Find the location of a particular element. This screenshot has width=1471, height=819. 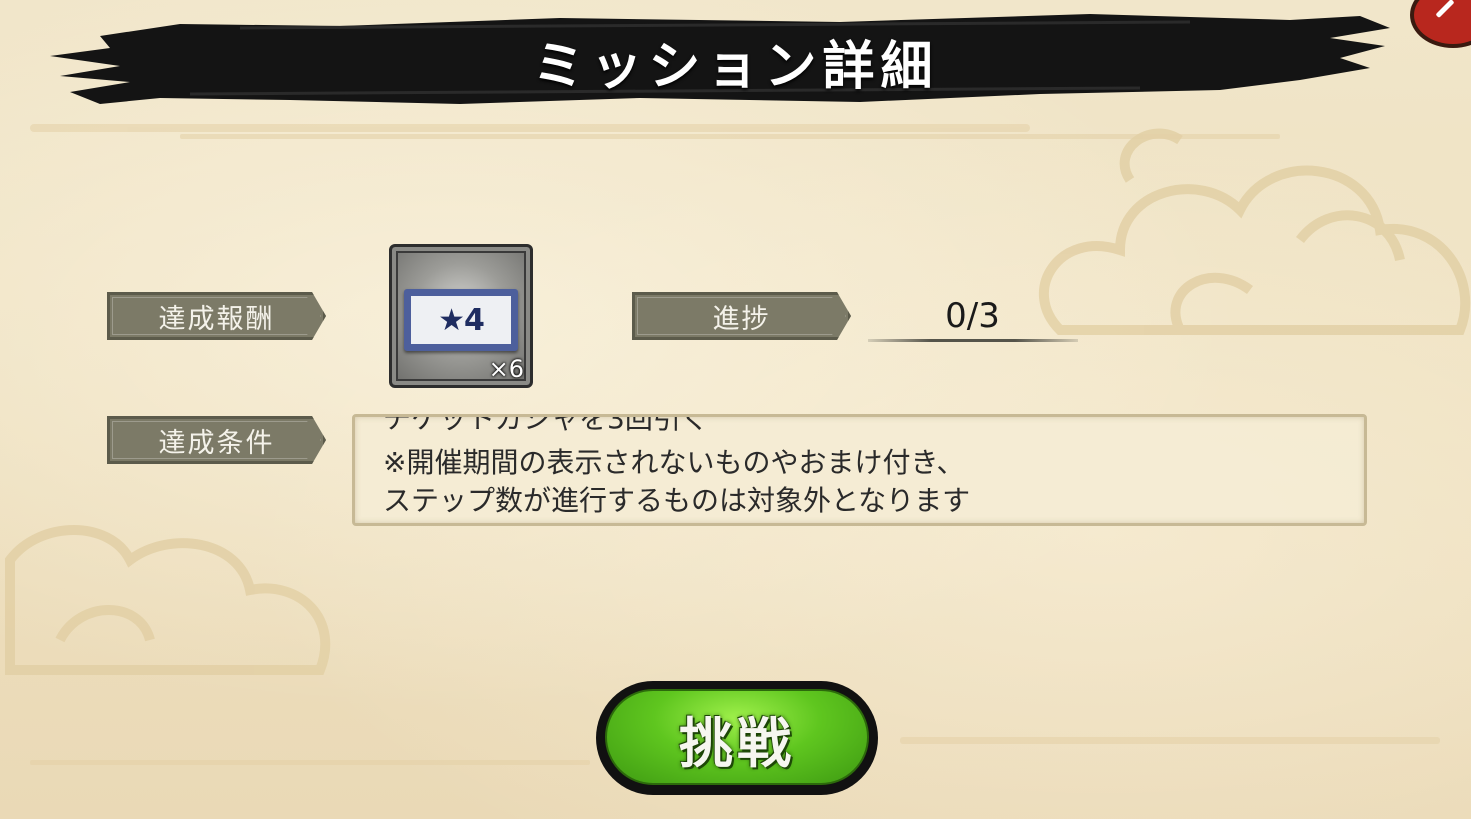

condition-line: チケットガシャを3回引く is located at coordinates (546, 424).